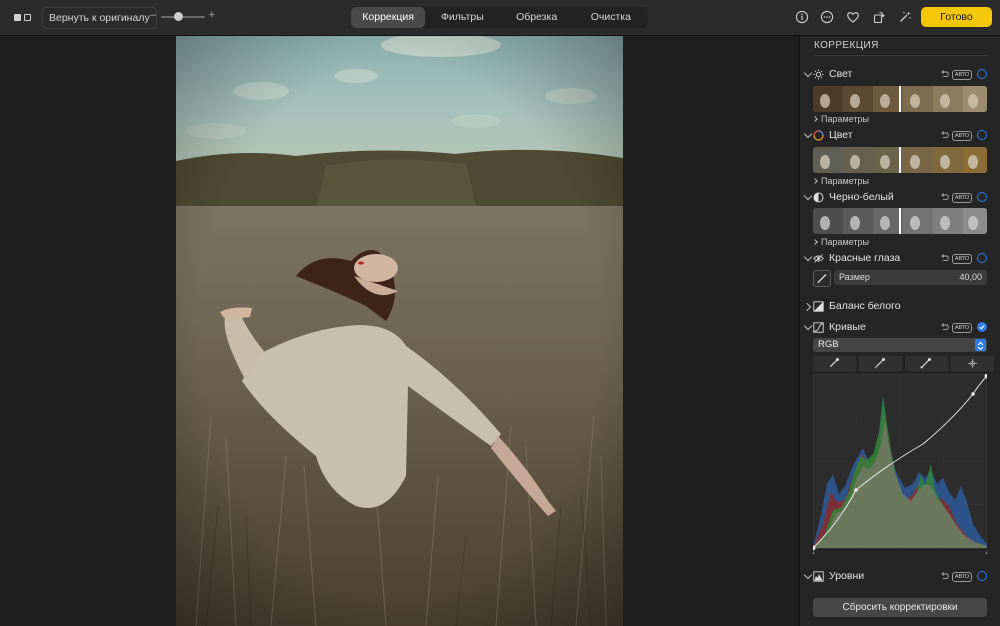  I want to click on checkmark-icon, so click(982, 327).